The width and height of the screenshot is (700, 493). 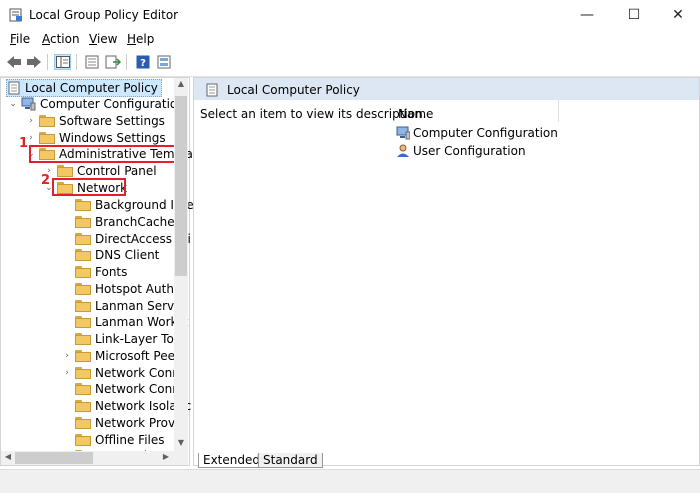 What do you see at coordinates (125, 322) in the screenshot?
I see `tree-node-network-child: Lanman Workst` at bounding box center [125, 322].